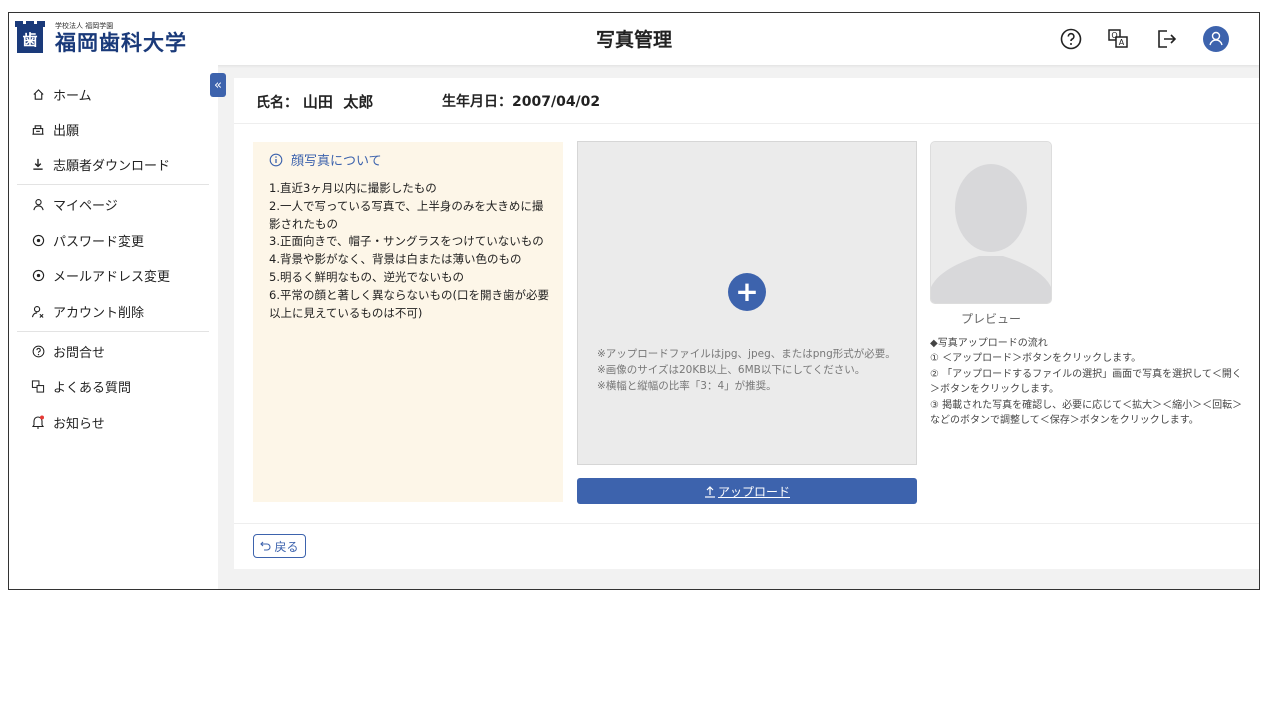  Describe the element at coordinates (113, 94) in the screenshot. I see `sidebar-item-home: ホーム` at that location.